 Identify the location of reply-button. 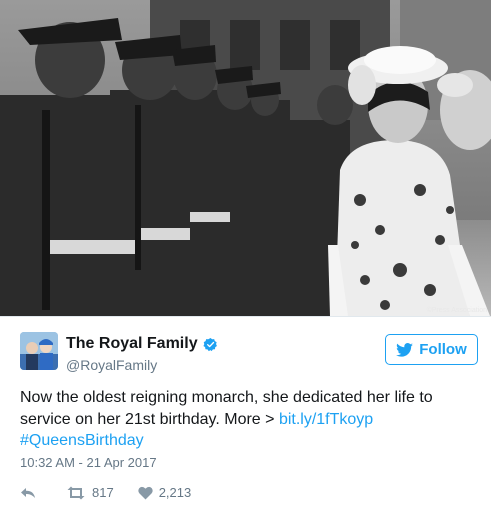
(31, 493).